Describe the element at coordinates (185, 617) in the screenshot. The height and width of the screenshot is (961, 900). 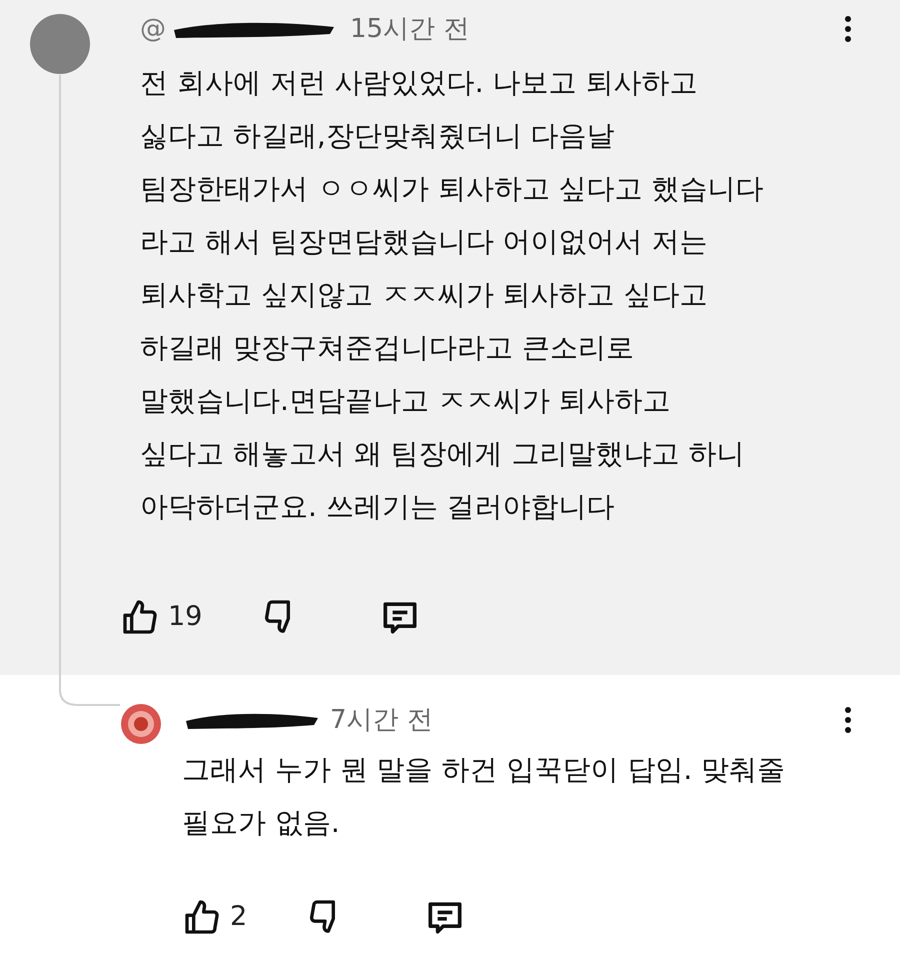
I see `like-count: 19` at that location.